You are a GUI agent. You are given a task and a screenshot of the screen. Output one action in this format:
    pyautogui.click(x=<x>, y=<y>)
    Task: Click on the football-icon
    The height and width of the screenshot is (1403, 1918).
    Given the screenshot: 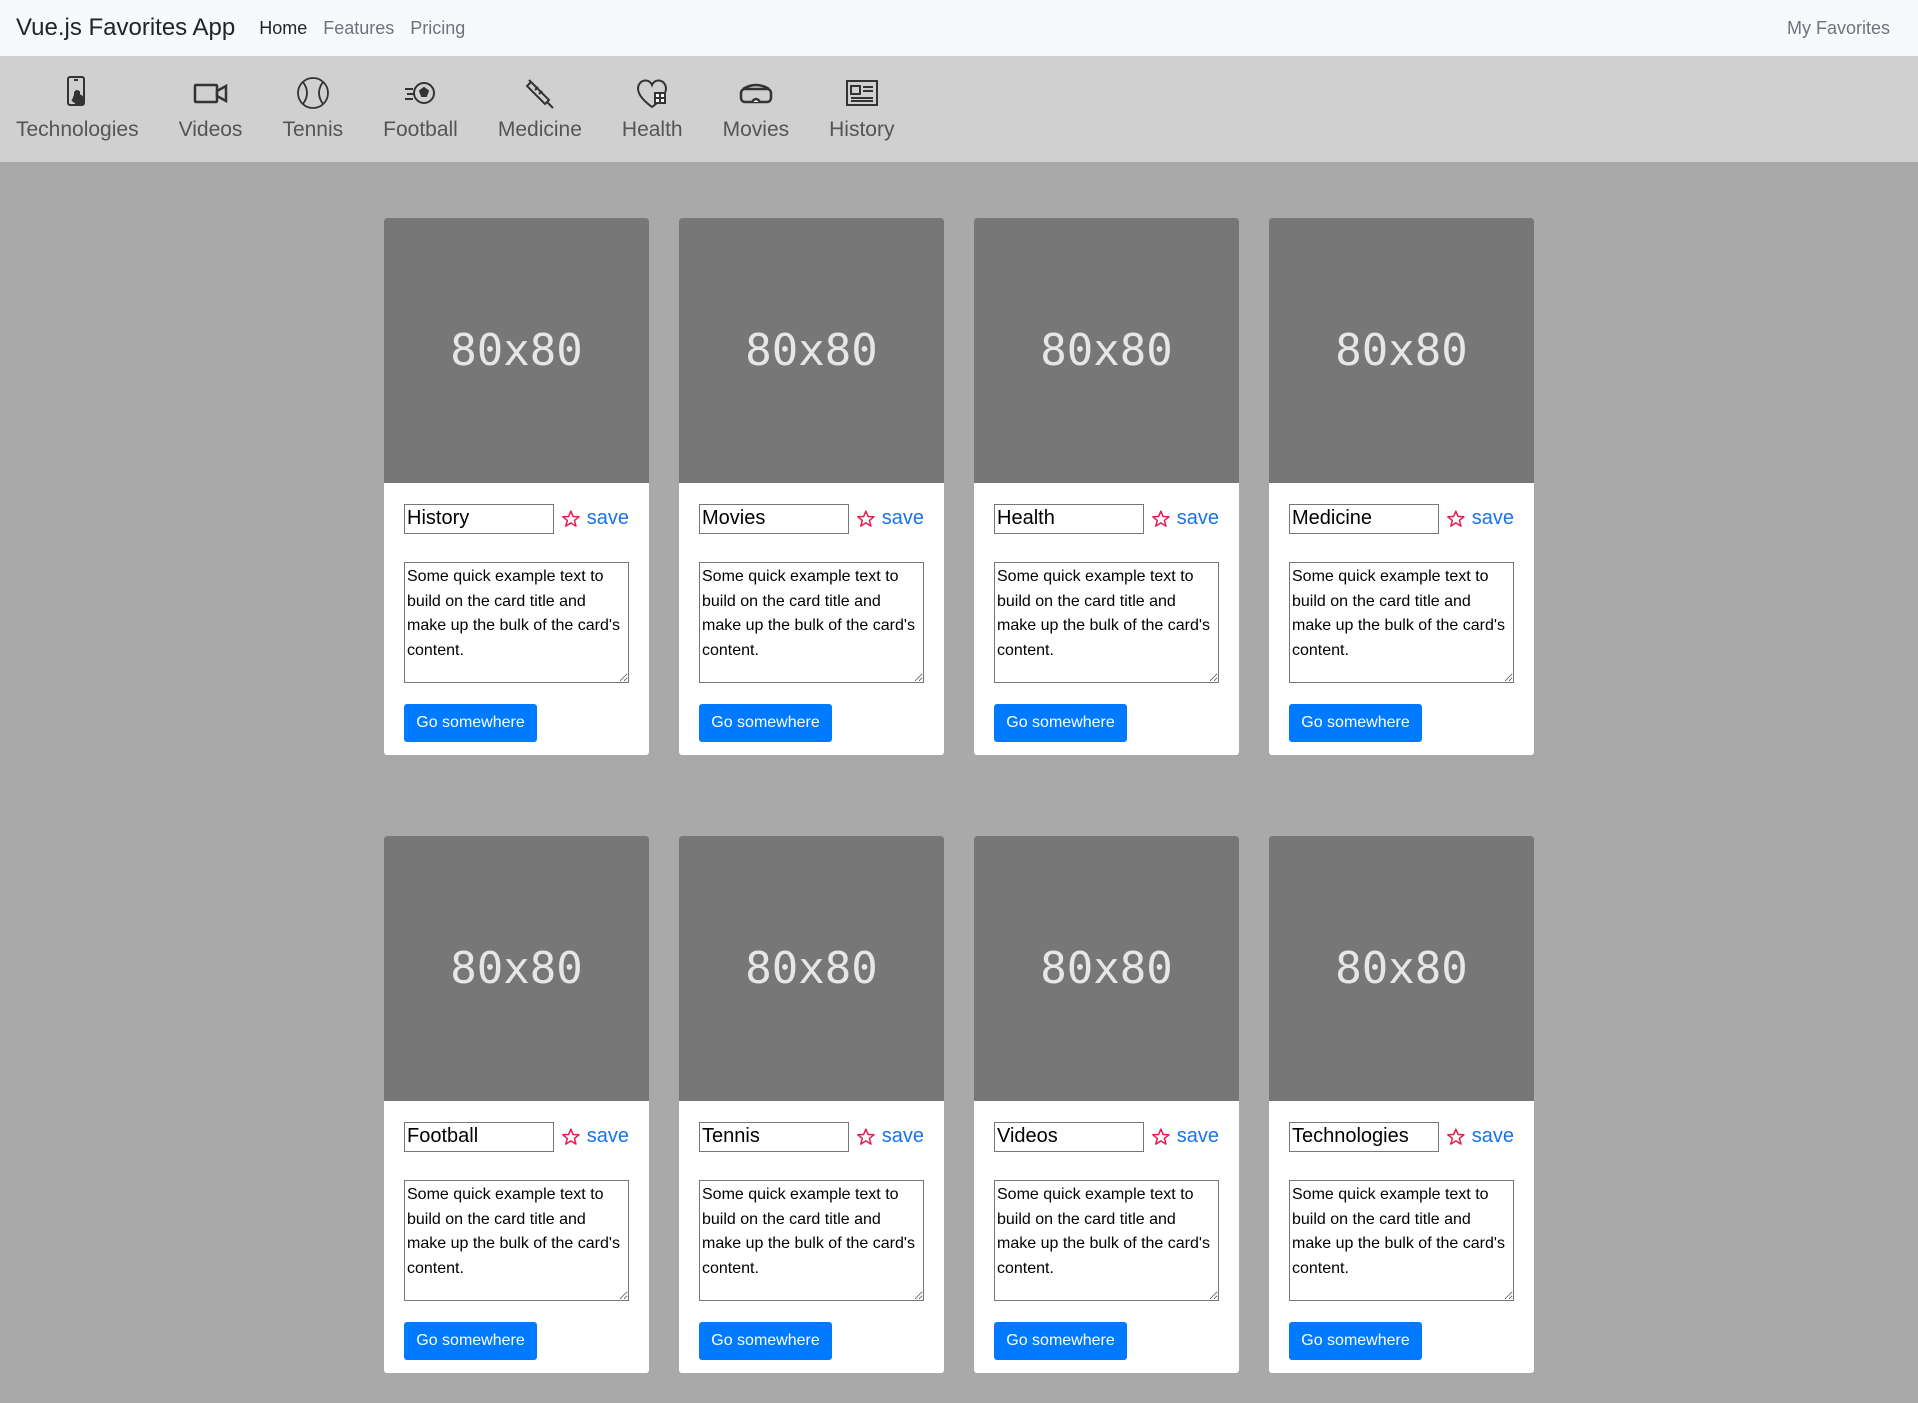 What is the action you would take?
    pyautogui.click(x=419, y=93)
    